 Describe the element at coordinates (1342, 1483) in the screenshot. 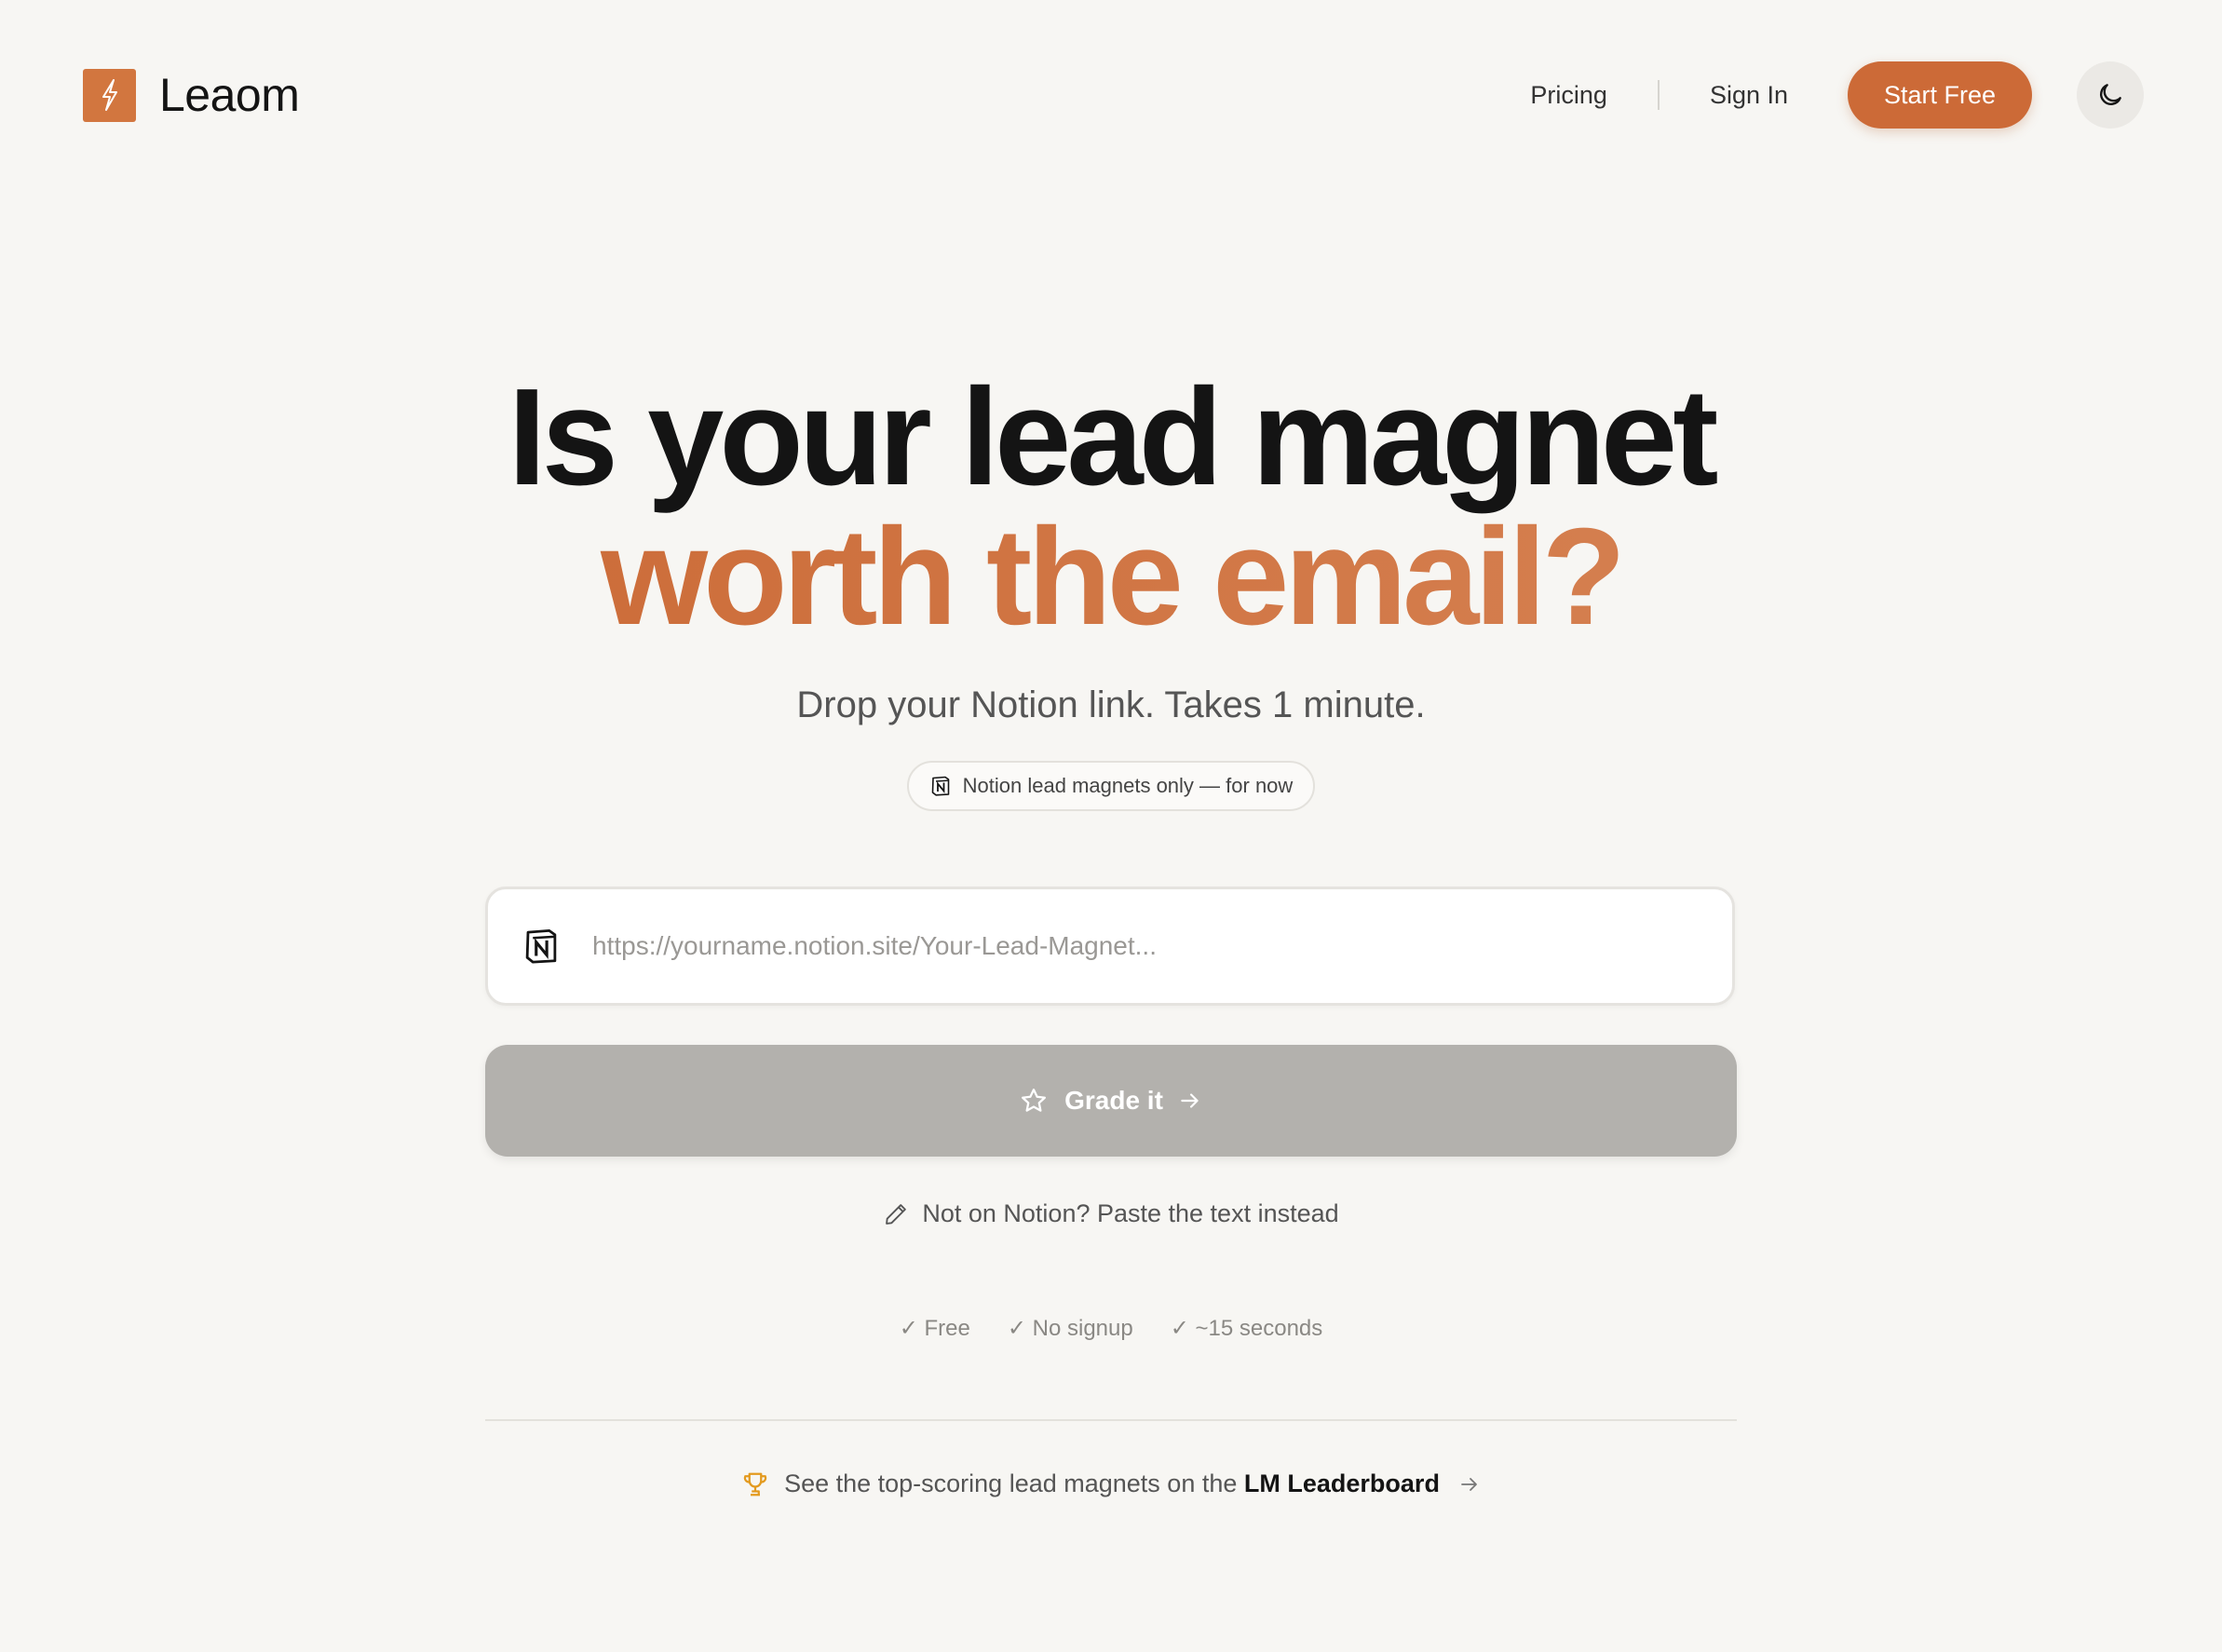

I see `leaderboard-link-text: LM Leaderboard` at that location.